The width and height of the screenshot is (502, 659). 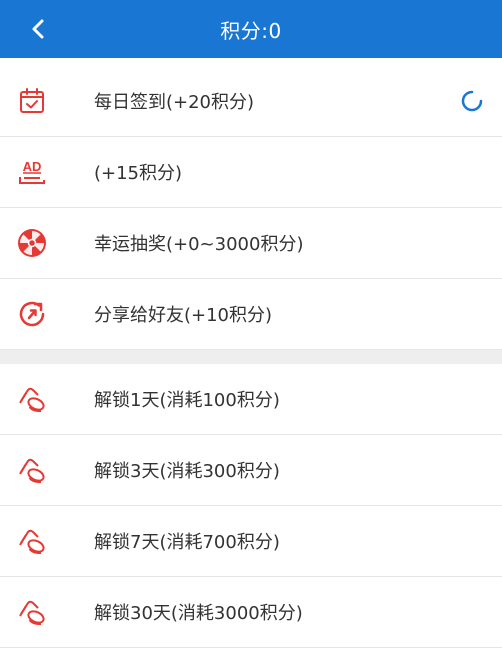 I want to click on svg-text: AD, so click(x=32, y=166).